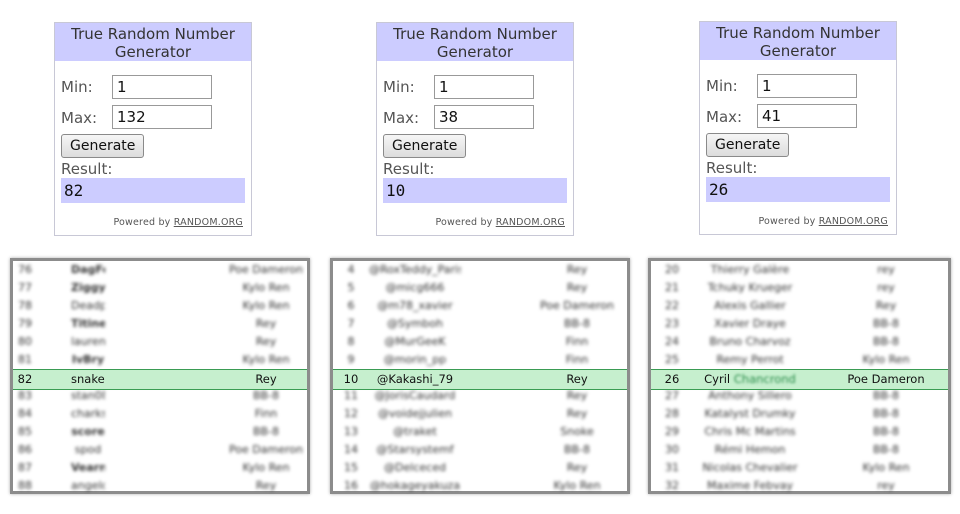 This screenshot has height=514, width=960. I want to click on table-row-selected: 10 @Kakashi_79 Rey, so click(480, 379).